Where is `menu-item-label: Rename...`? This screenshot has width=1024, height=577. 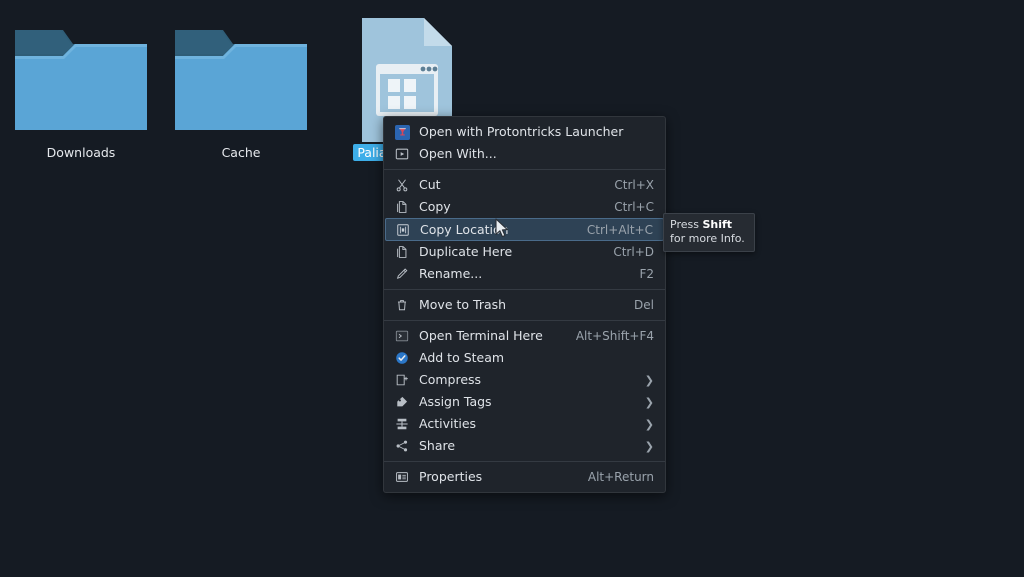
menu-item-label: Rename... is located at coordinates (451, 273).